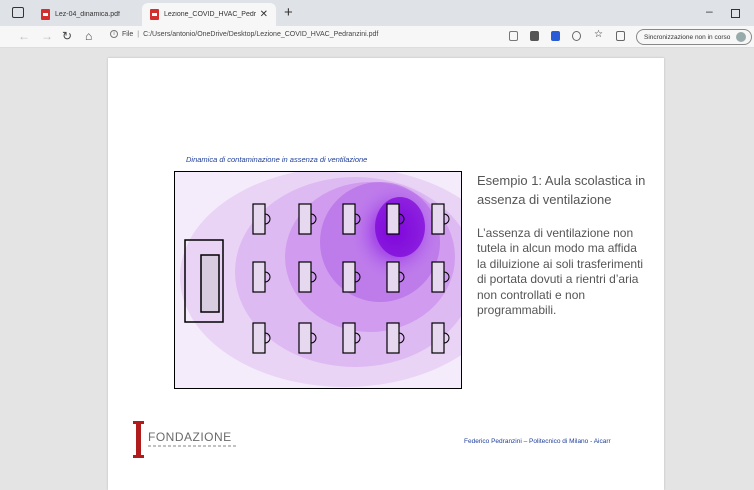  I want to click on minimize-icon: –, so click(709, 11).